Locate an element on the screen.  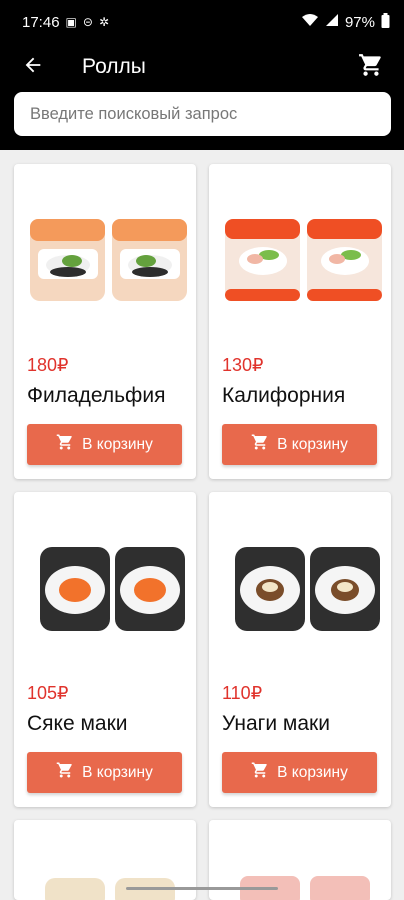
product-price: 130₽ is located at coordinates (243, 365).